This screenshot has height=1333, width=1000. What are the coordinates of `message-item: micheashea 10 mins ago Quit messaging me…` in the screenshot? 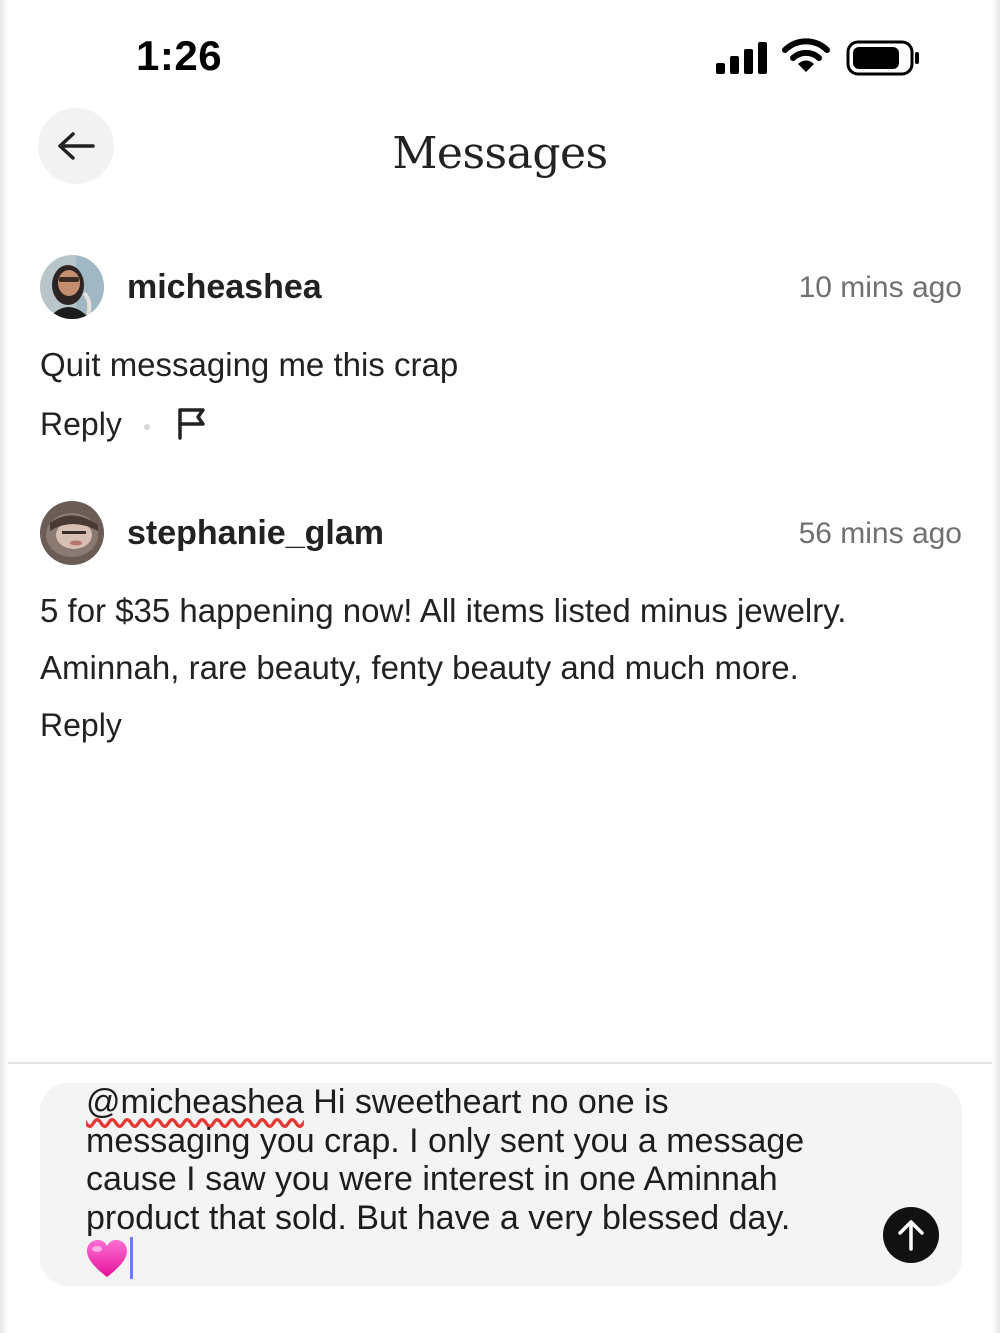 It's located at (501, 355).